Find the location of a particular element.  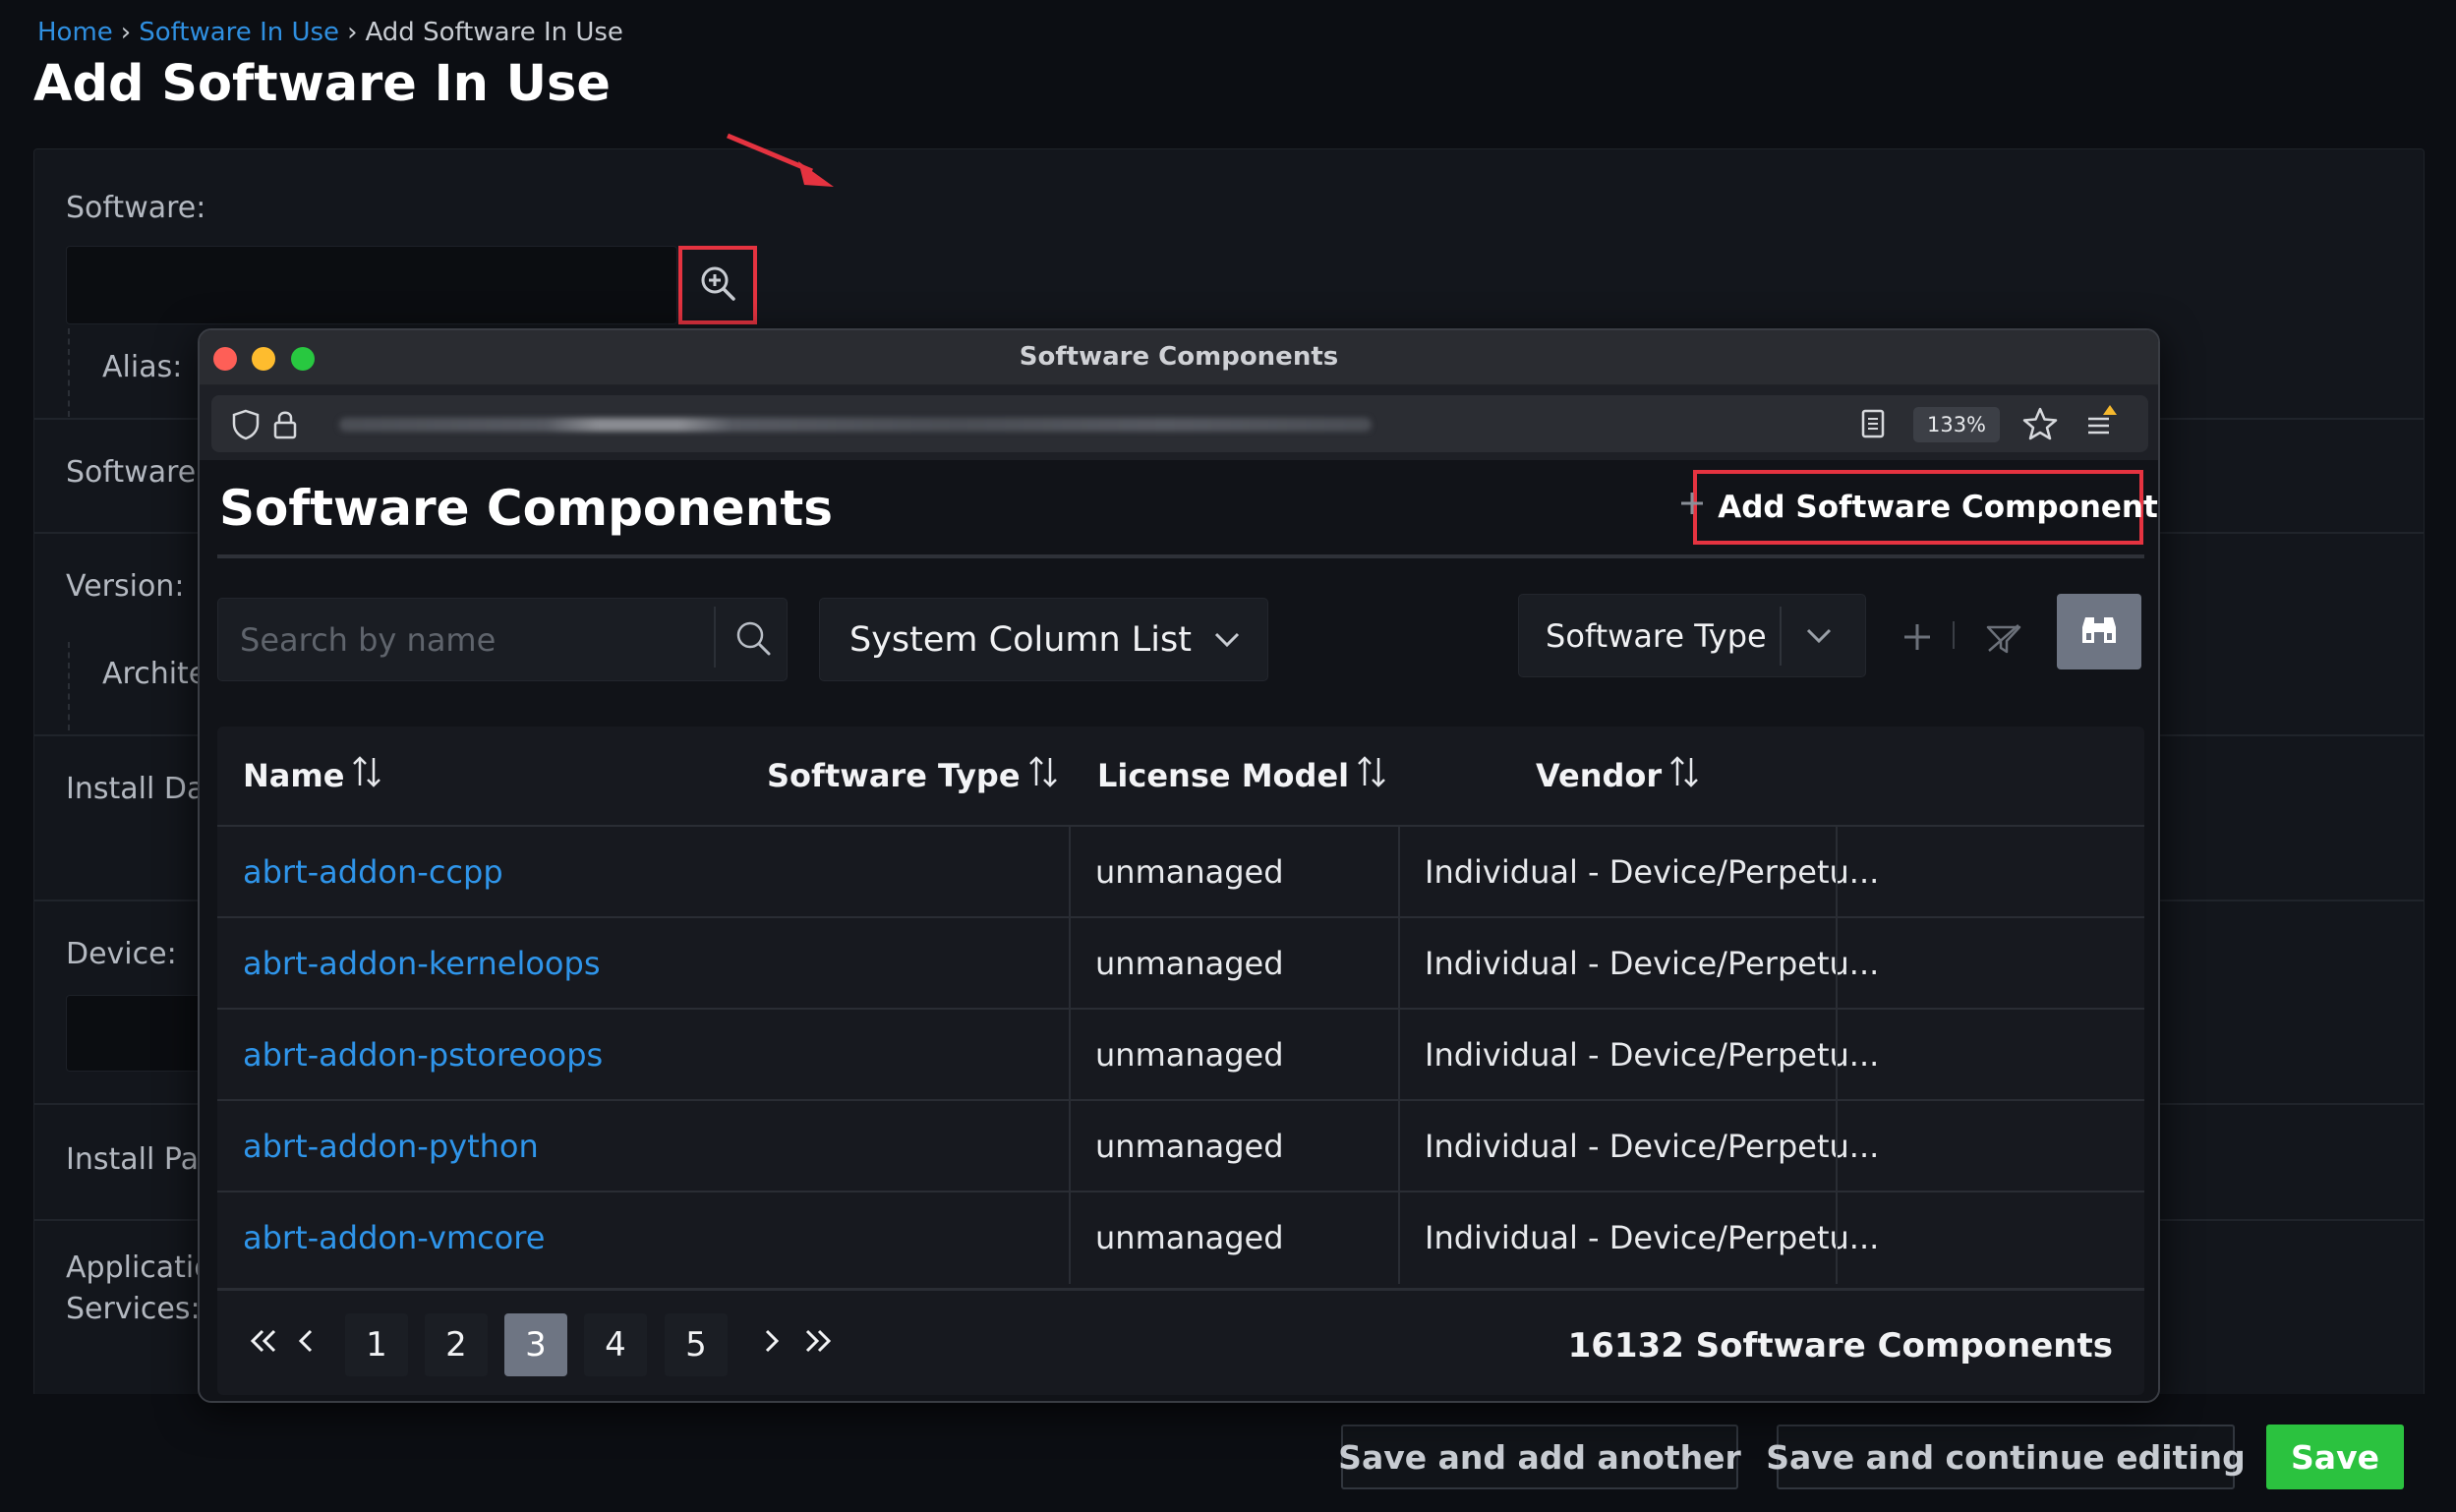

search-input is located at coordinates (466, 639).